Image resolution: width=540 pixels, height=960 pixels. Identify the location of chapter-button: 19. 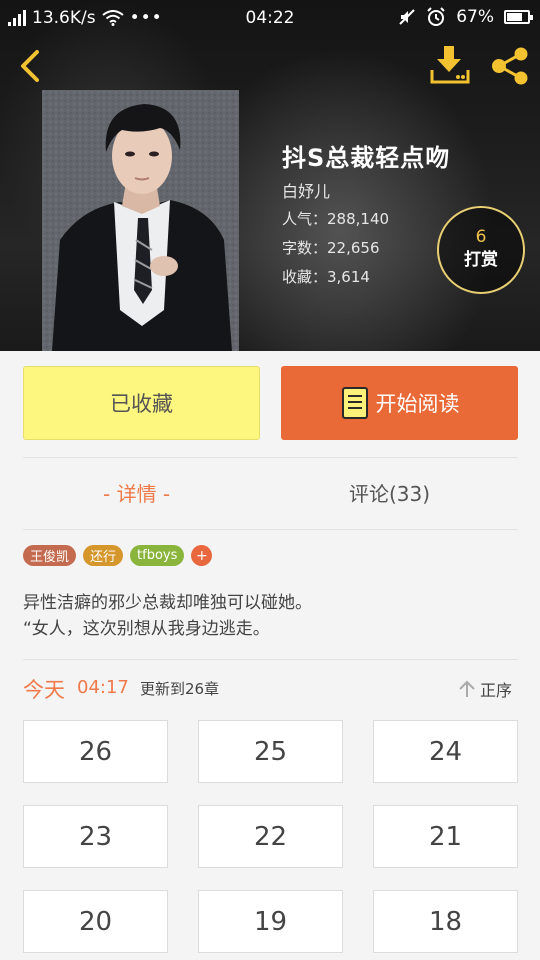
(270, 921).